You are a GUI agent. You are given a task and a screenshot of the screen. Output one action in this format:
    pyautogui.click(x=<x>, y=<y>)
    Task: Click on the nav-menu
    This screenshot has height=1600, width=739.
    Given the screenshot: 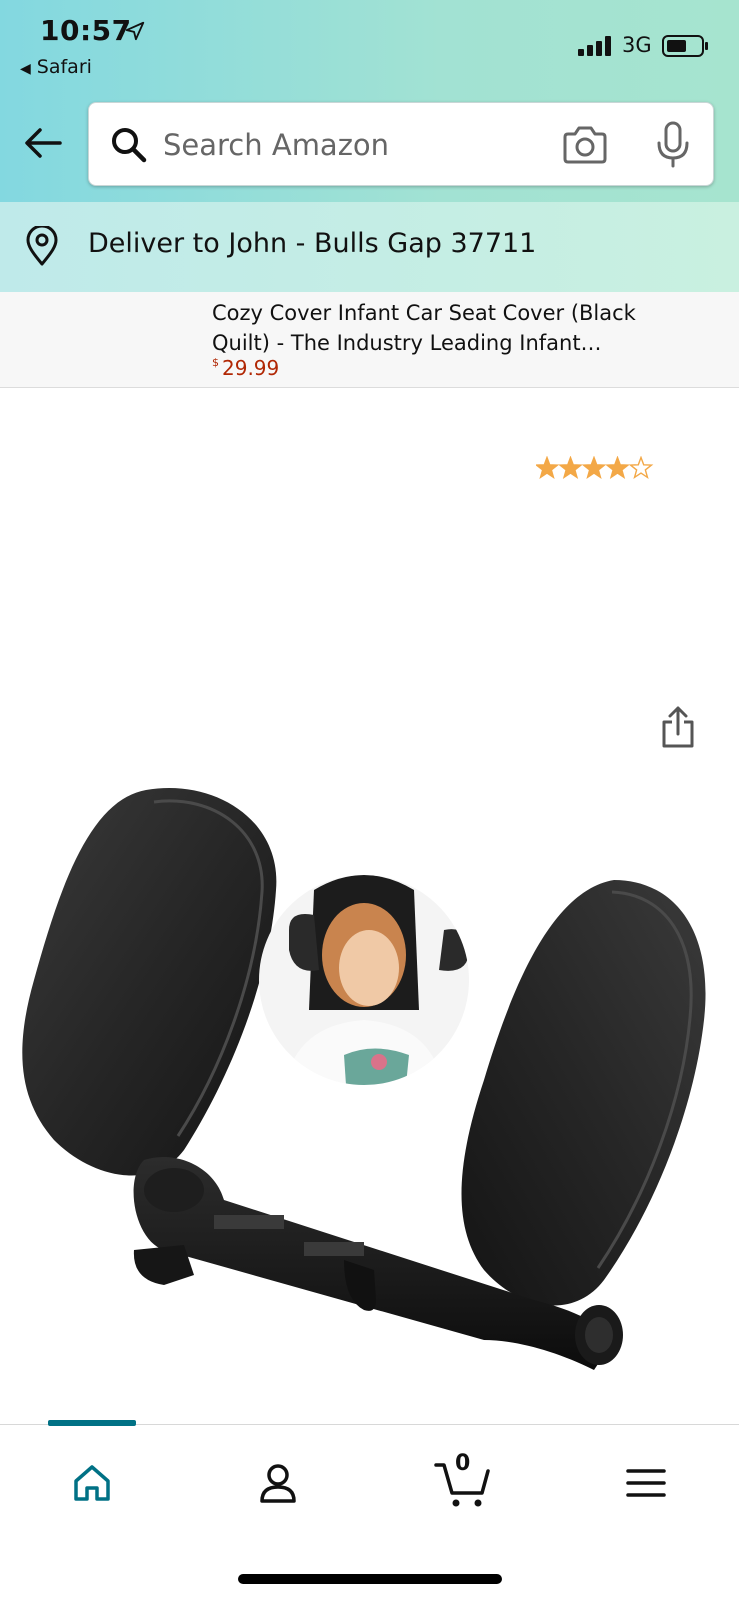 What is the action you would take?
    pyautogui.click(x=646, y=1483)
    